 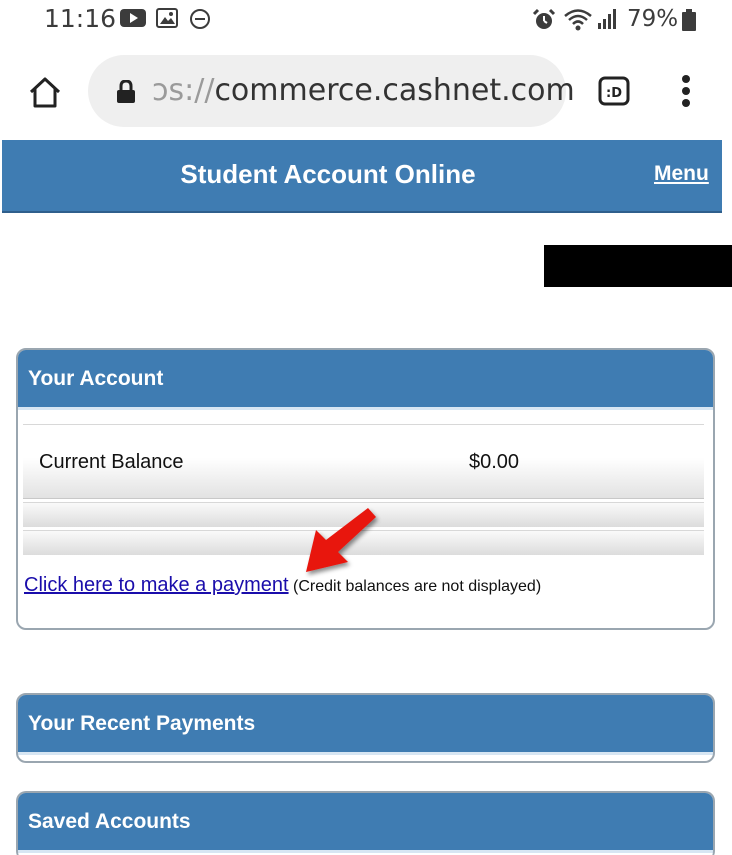 I want to click on url-domain: commerce.cashnet.com, so click(x=394, y=90).